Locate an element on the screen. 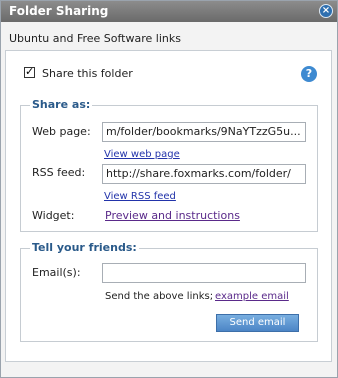  send-email-button: Send email is located at coordinates (257, 323).